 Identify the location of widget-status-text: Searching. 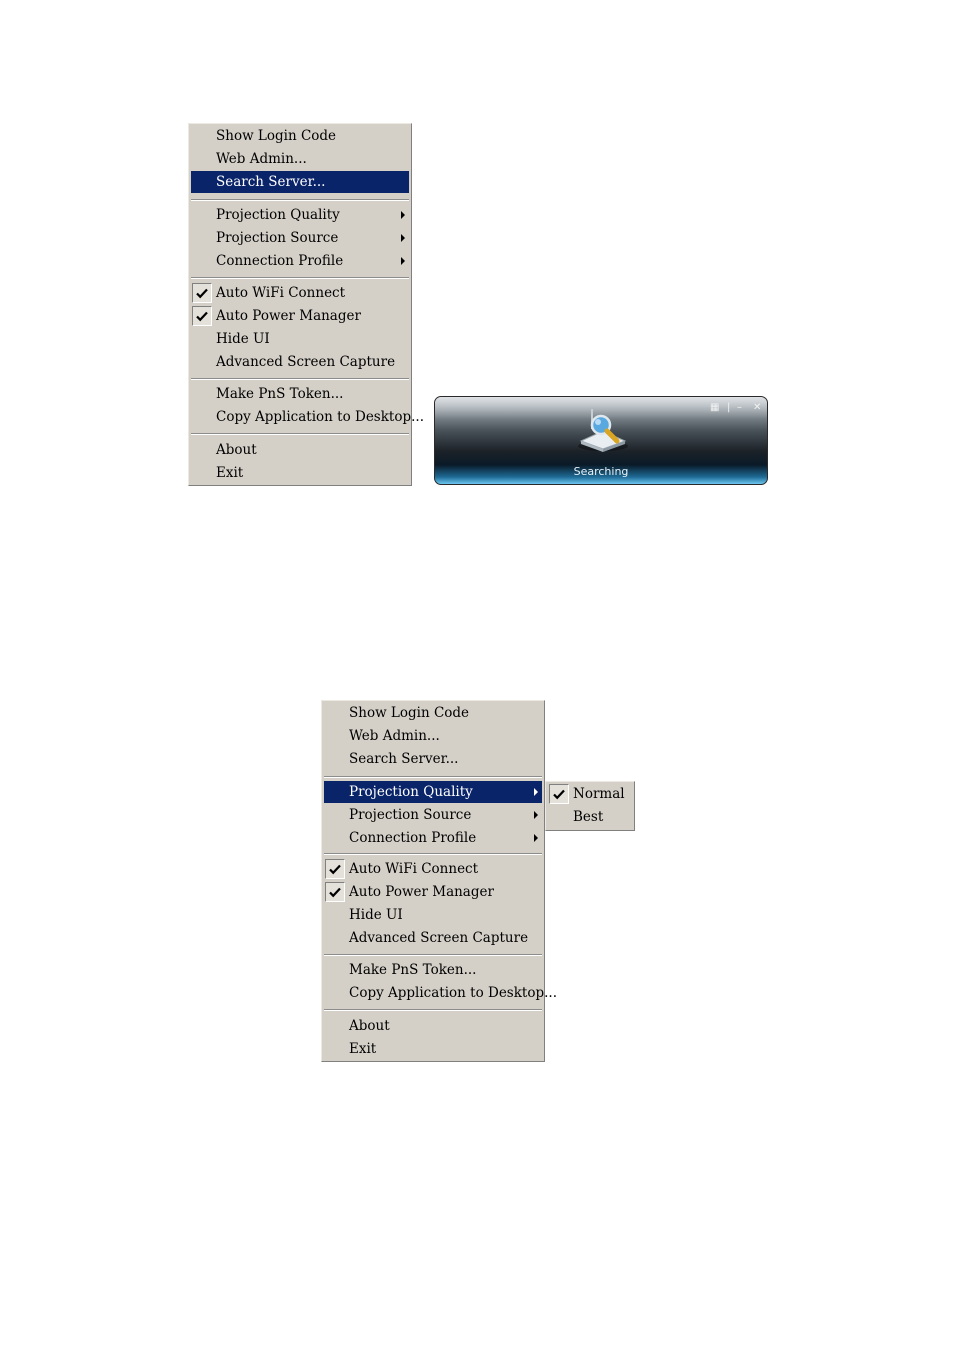
(601, 471).